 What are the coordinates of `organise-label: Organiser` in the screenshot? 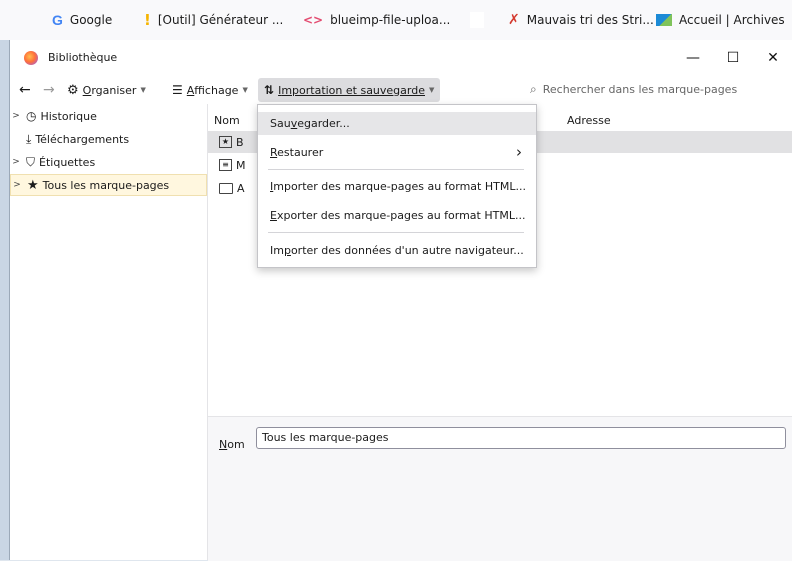 It's located at (110, 90).